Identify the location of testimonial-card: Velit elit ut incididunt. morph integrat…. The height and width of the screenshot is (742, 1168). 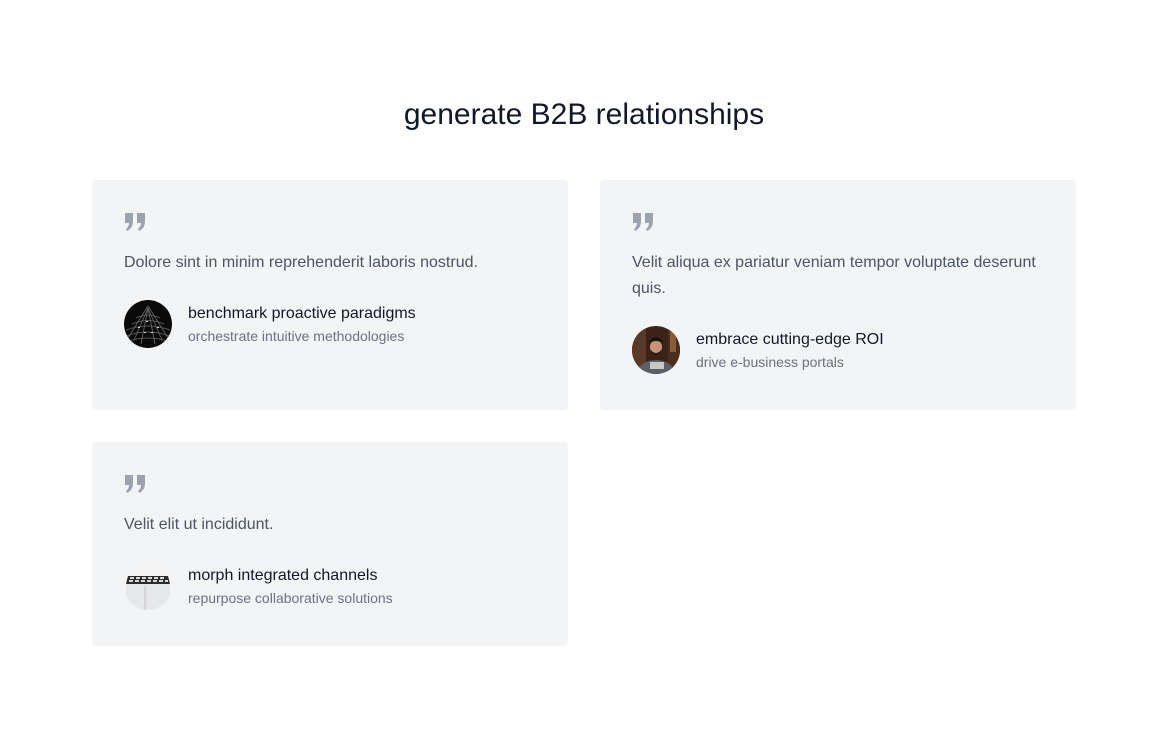
(330, 544).